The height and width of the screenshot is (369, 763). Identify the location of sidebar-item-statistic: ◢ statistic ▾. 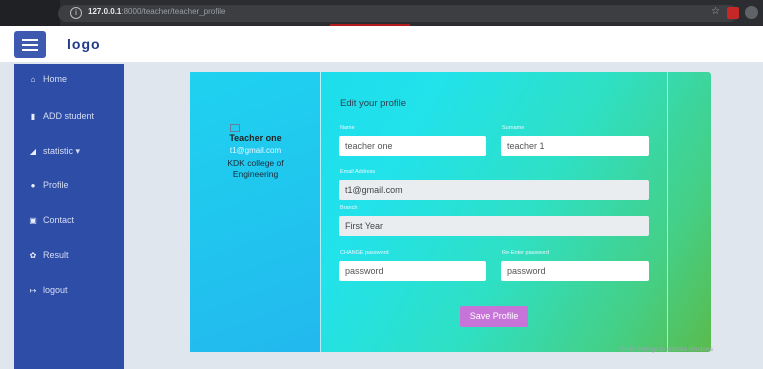
(54, 151).